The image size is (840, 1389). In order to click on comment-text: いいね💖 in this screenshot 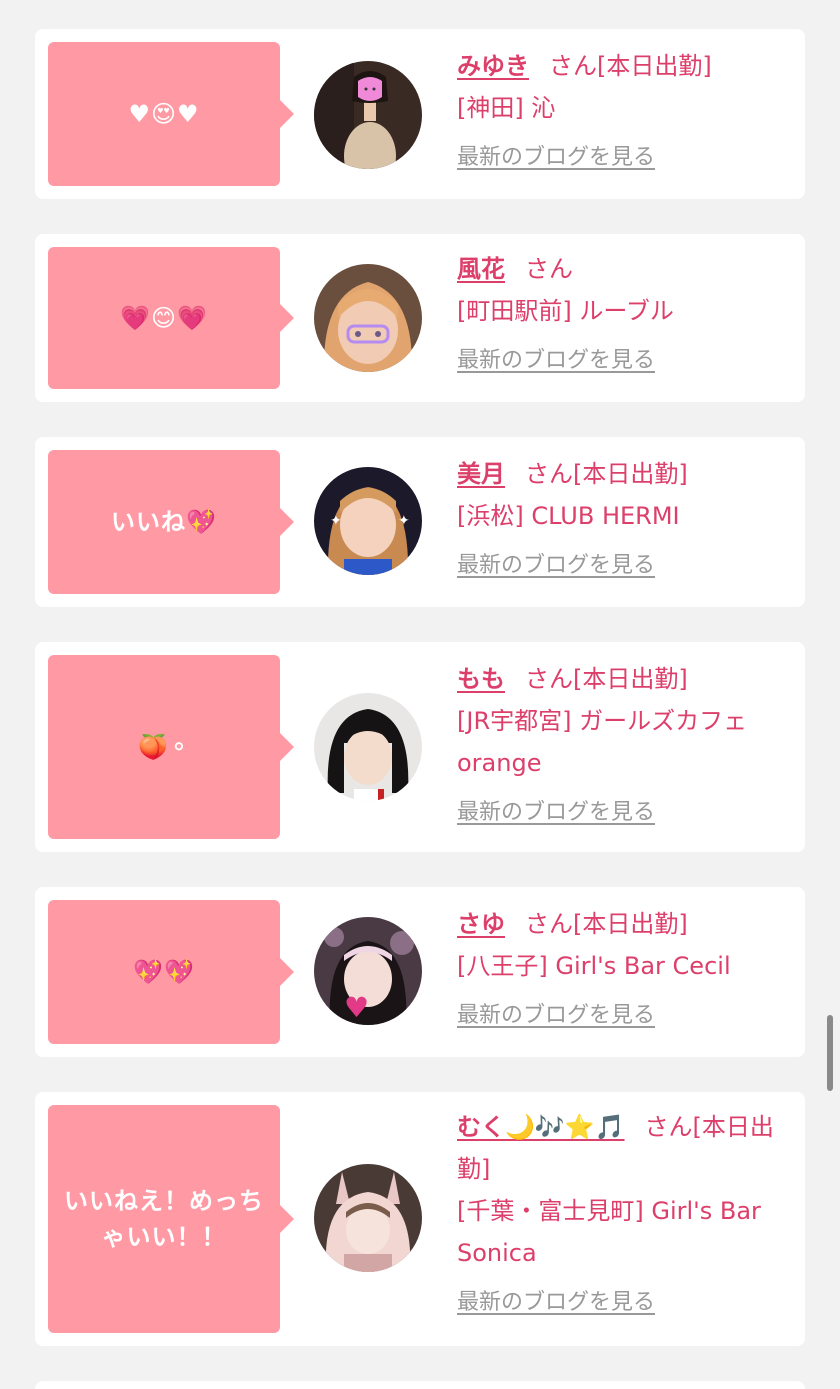, I will do `click(164, 522)`.